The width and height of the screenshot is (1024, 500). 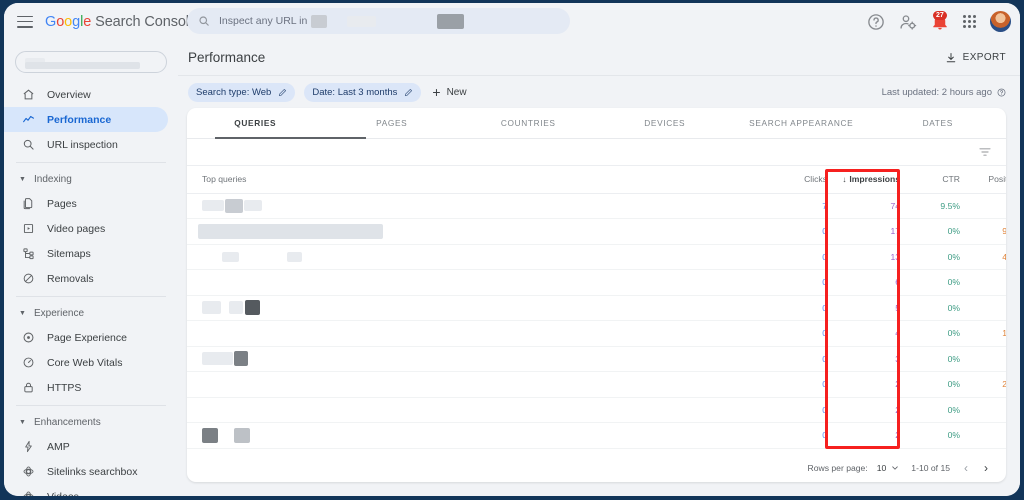 What do you see at coordinates (988, 333) in the screenshot?
I see `cell-position: 13.3` at bounding box center [988, 333].